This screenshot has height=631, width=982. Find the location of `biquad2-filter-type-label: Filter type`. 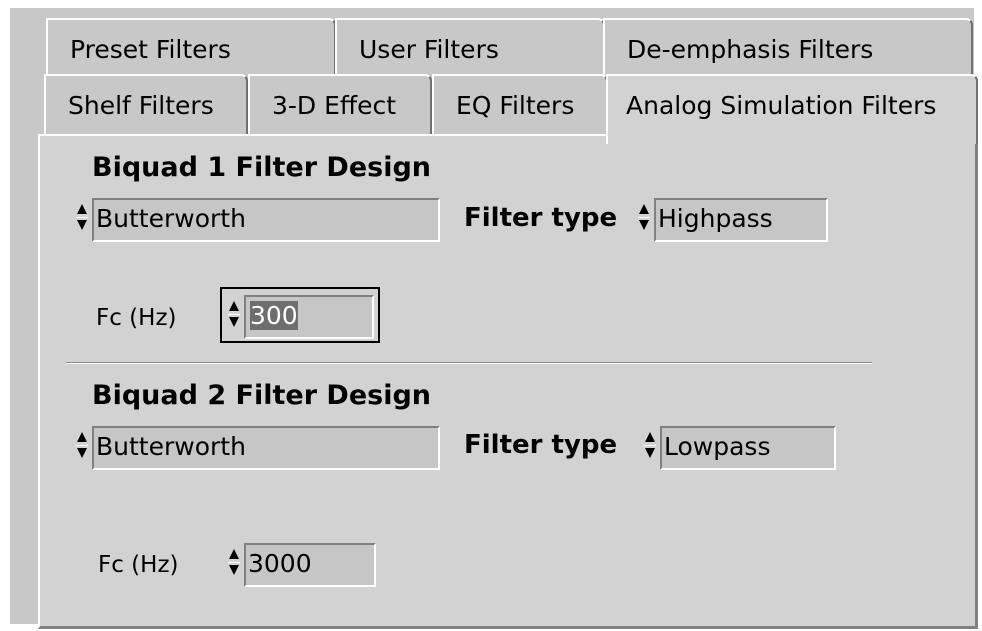

biquad2-filter-type-label: Filter type is located at coordinates (541, 445).